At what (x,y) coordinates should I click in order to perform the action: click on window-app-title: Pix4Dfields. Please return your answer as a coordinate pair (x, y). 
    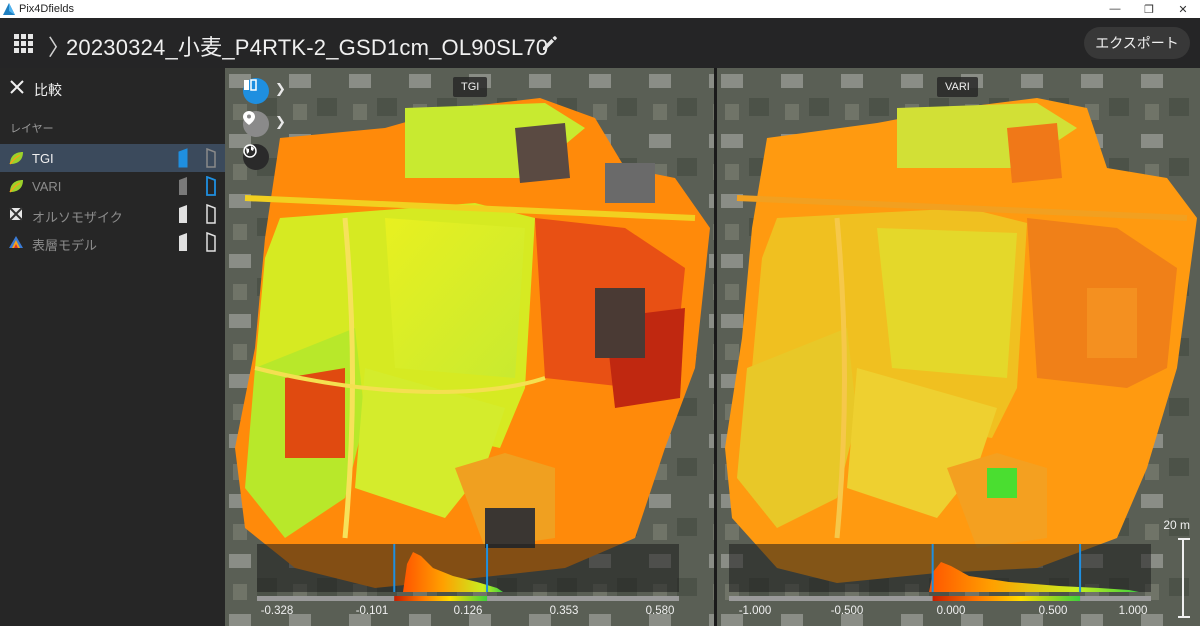
    Looking at the image, I should click on (47, 9).